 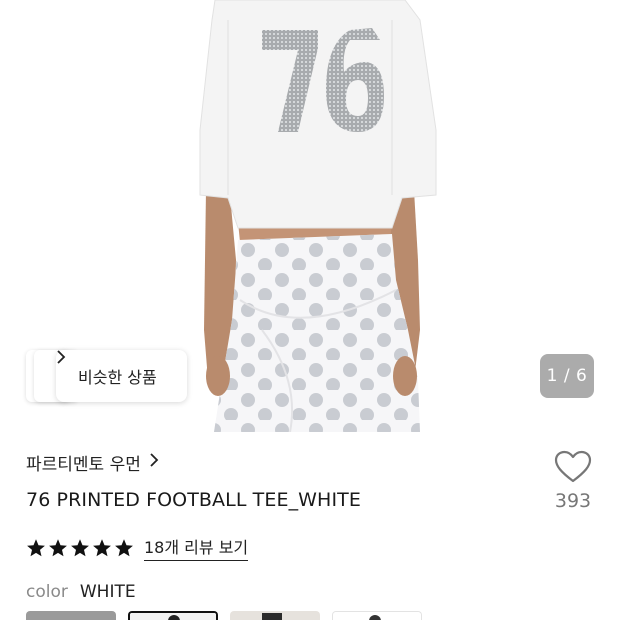 I want to click on chevron-right-icon, so click(x=154, y=462).